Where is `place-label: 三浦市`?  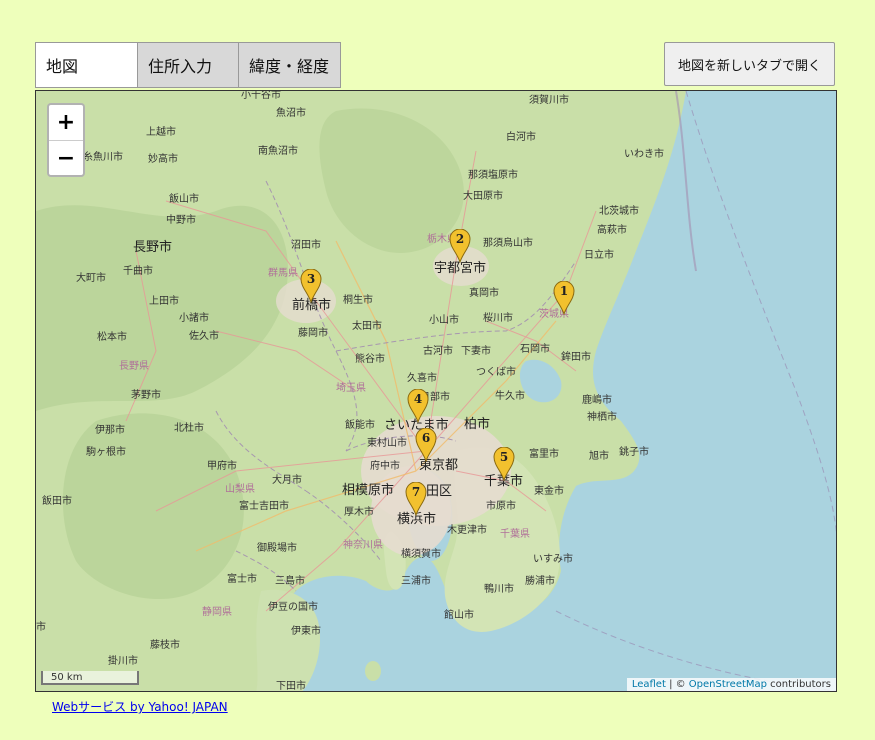 place-label: 三浦市 is located at coordinates (416, 581).